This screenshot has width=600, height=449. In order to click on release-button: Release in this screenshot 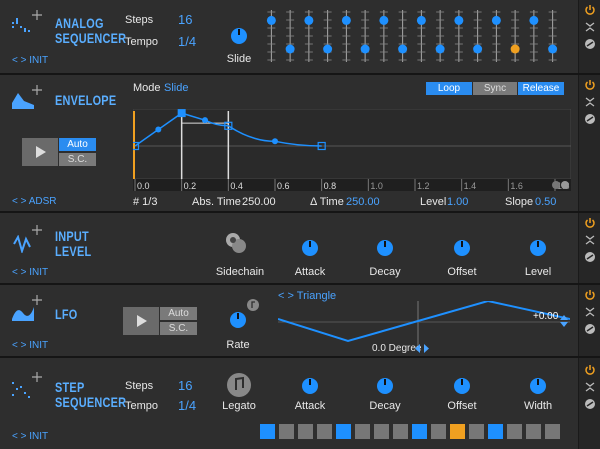, I will do `click(541, 88)`.